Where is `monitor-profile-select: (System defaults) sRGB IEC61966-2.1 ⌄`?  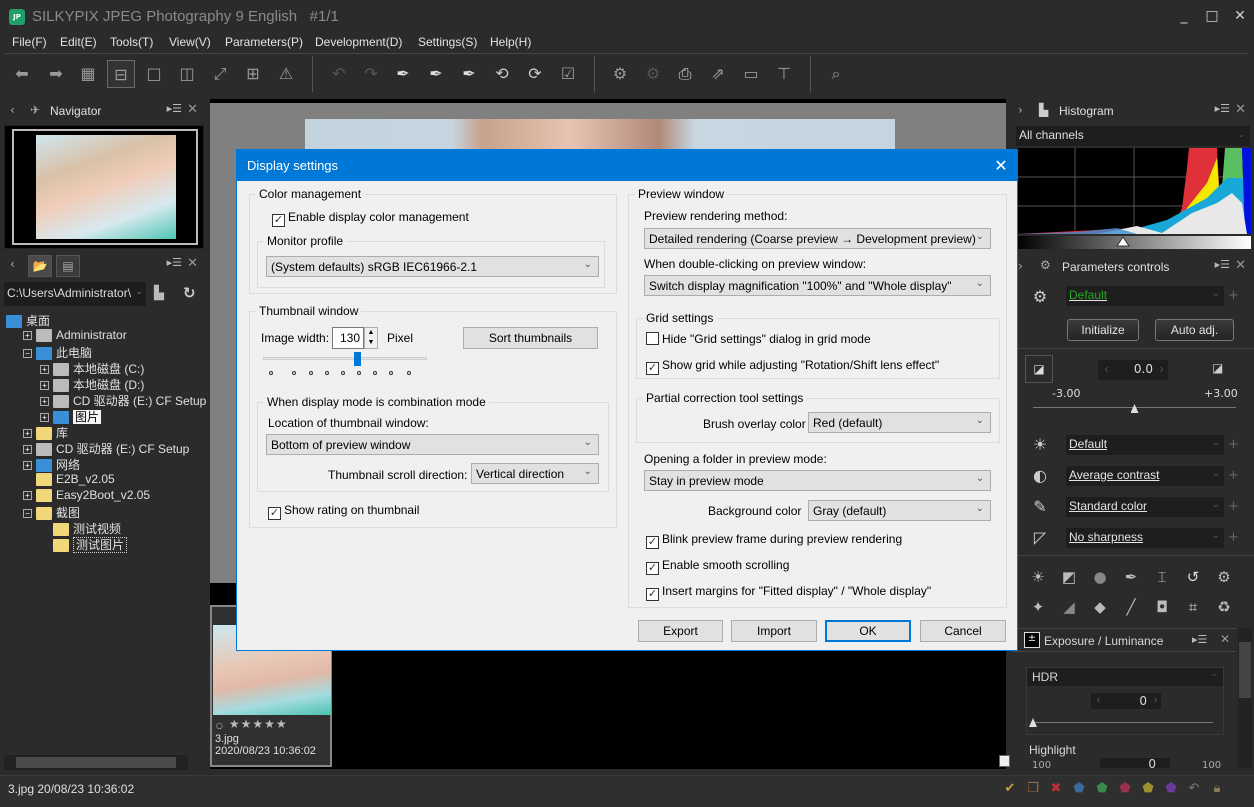 monitor-profile-select: (System defaults) sRGB IEC61966-2.1 ⌄ is located at coordinates (432, 266).